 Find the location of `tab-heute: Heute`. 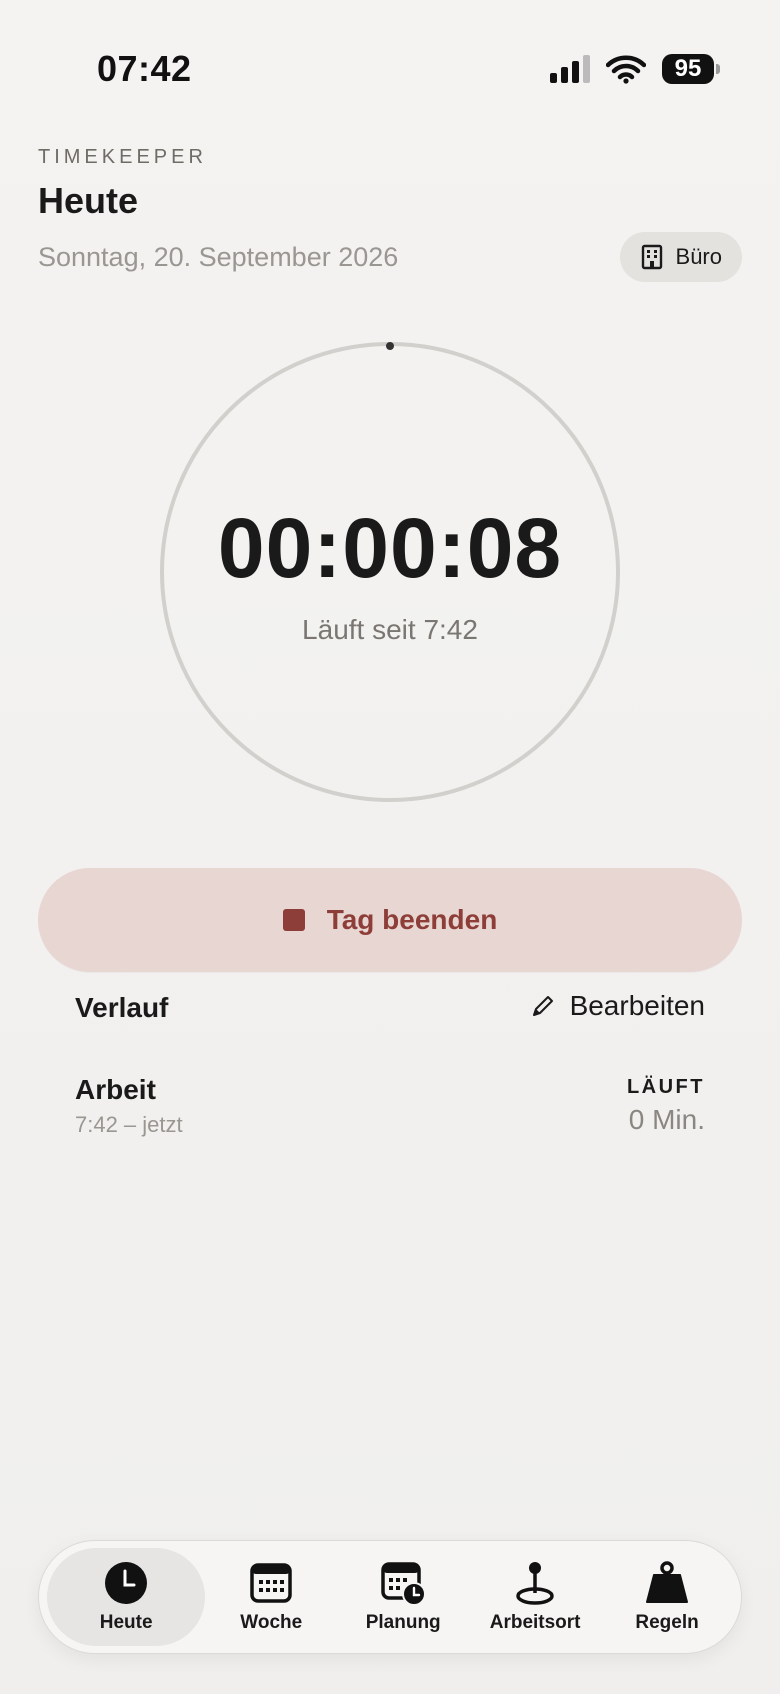

tab-heute: Heute is located at coordinates (126, 1597).